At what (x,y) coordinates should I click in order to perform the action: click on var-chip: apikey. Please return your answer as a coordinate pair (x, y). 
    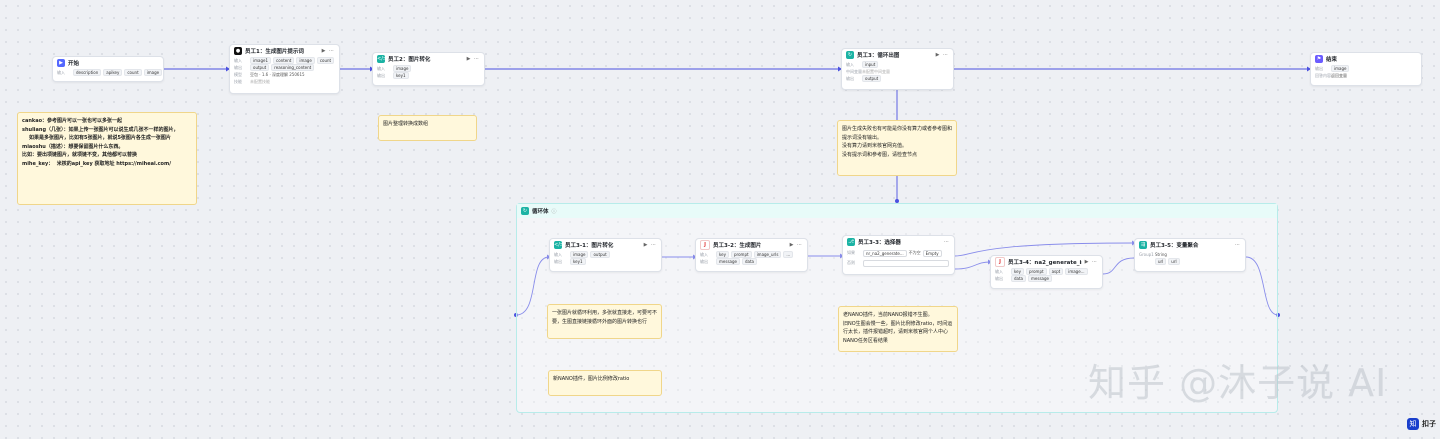
    Looking at the image, I should click on (113, 72).